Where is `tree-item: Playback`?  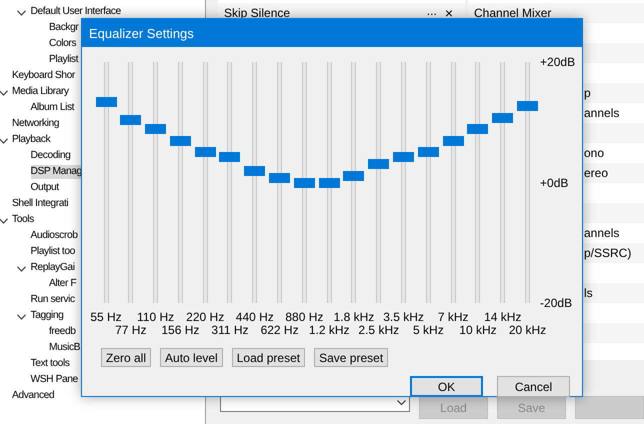 tree-item: Playback is located at coordinates (31, 140).